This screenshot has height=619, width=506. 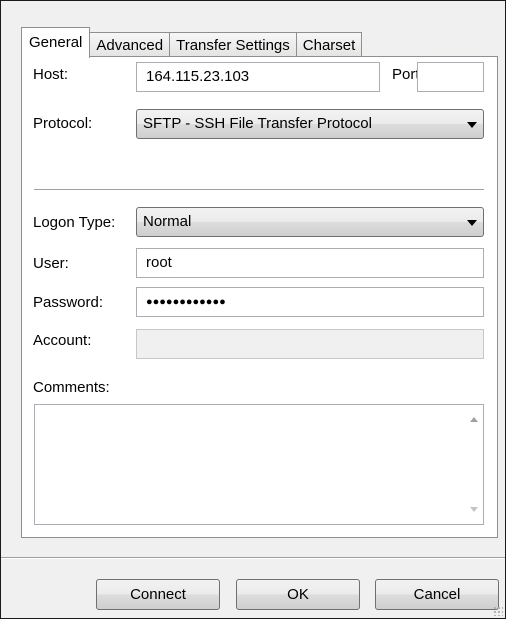 I want to click on comments-label: Comments:, so click(x=71, y=387).